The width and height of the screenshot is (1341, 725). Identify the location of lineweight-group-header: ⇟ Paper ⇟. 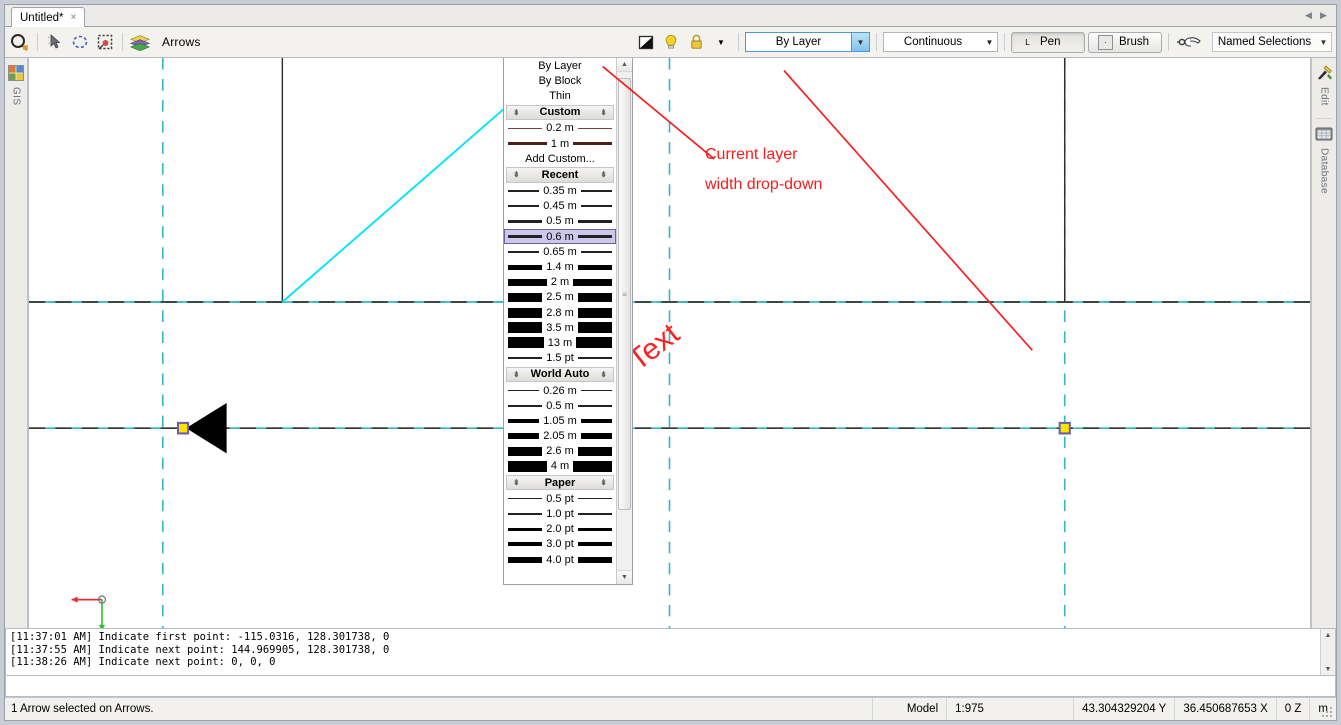
(560, 483).